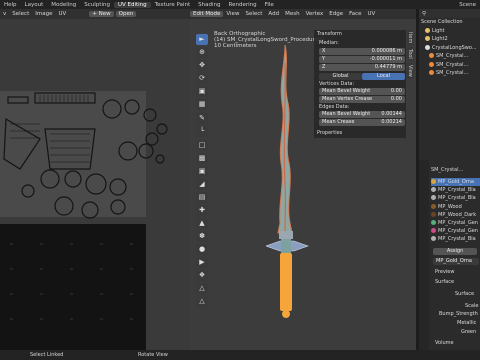 The height and width of the screenshot is (360, 480). I want to click on edit-mode-selector: Edit Mode, so click(207, 14).